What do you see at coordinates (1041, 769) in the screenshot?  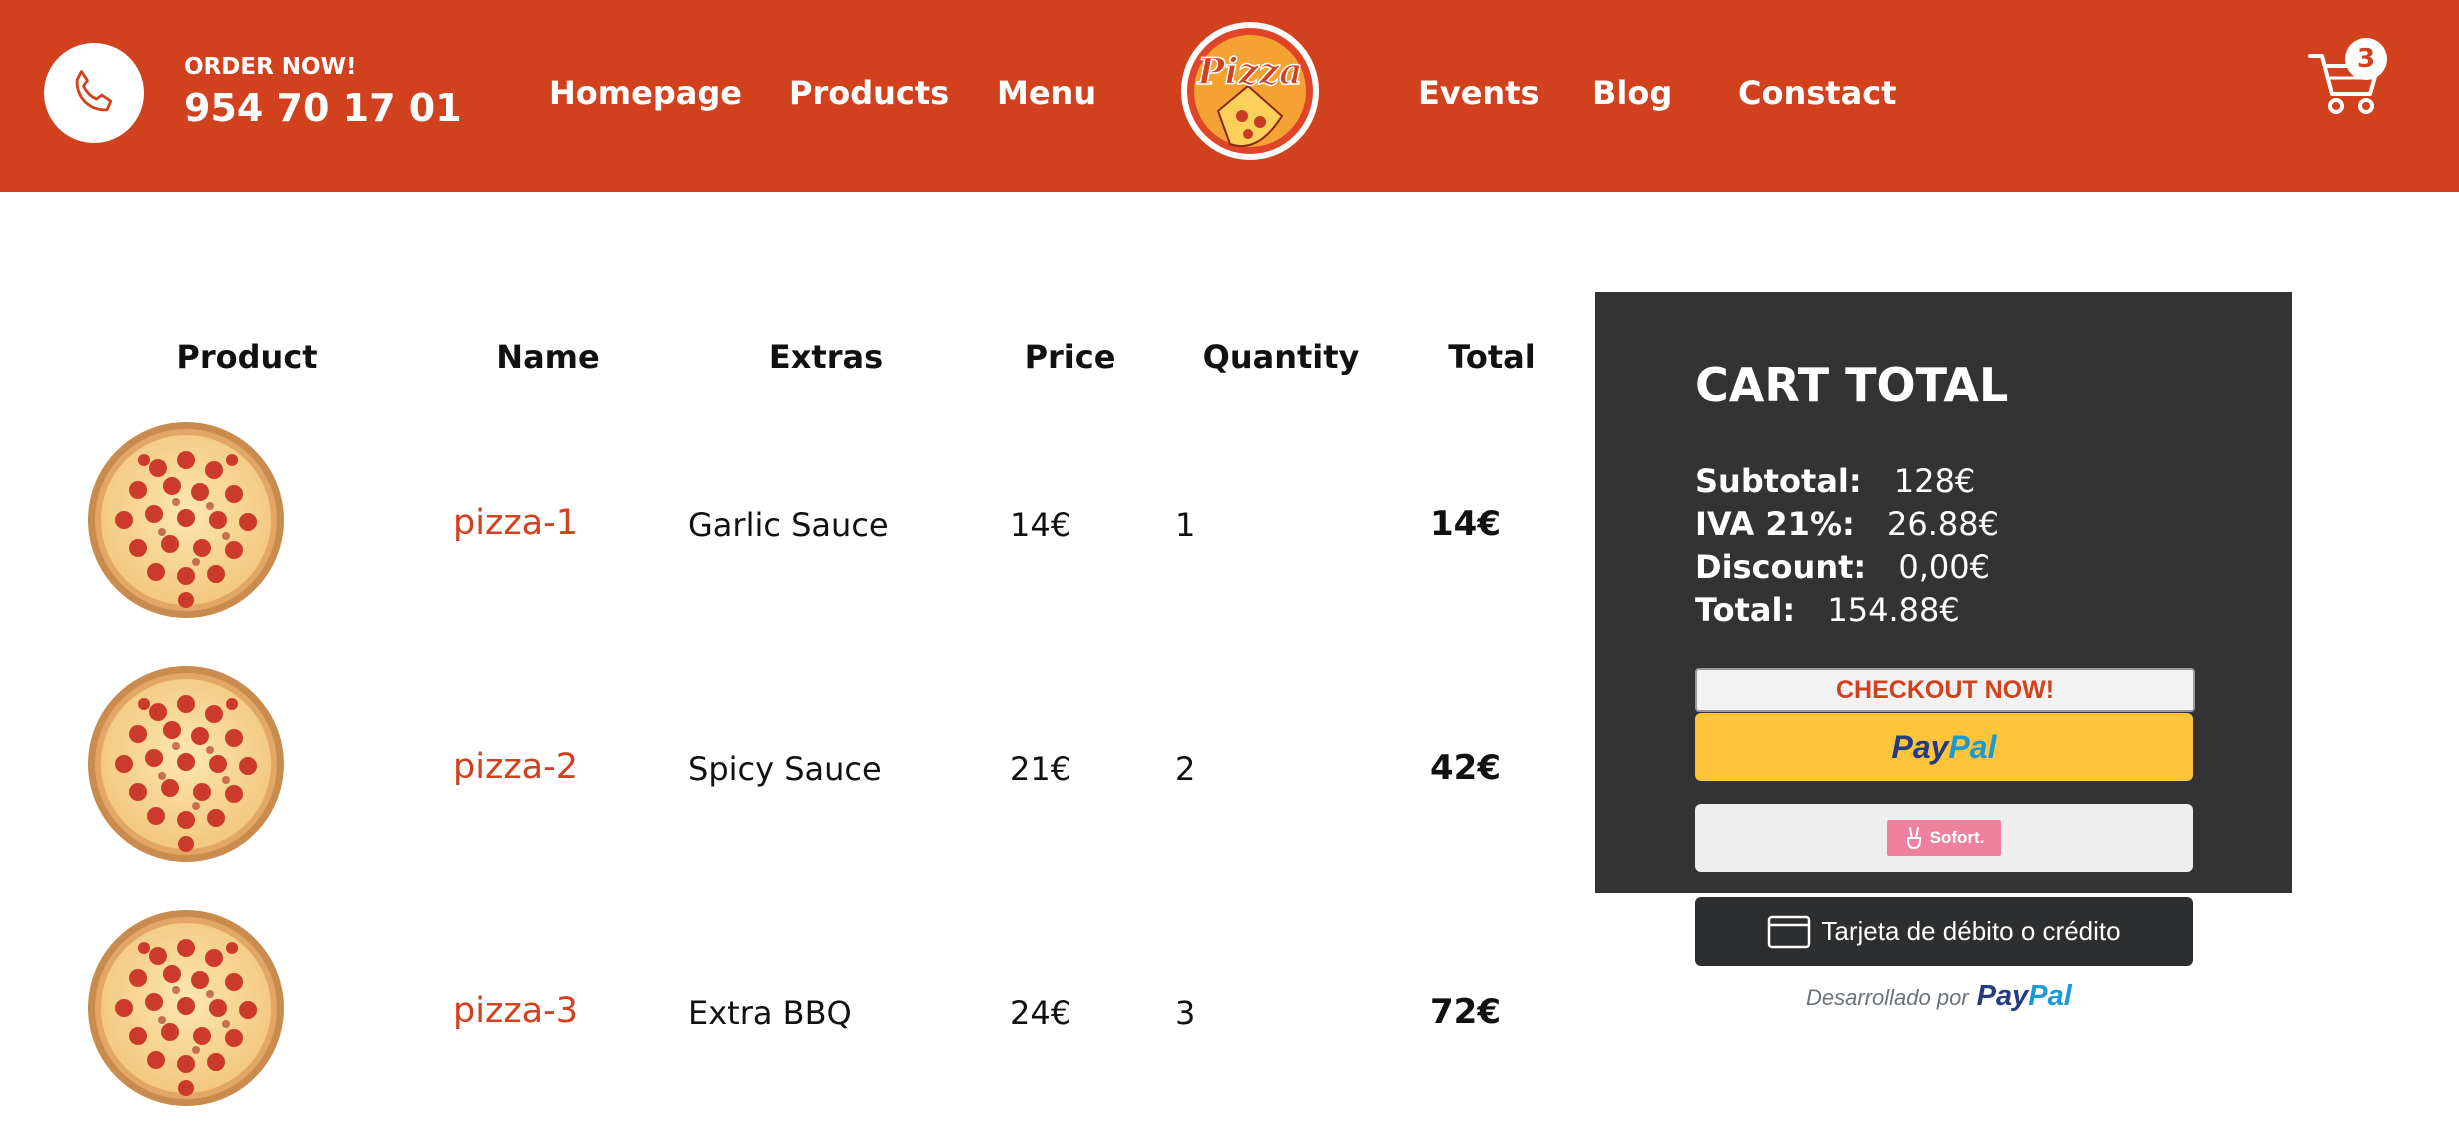 I see `product-price: 21€` at bounding box center [1041, 769].